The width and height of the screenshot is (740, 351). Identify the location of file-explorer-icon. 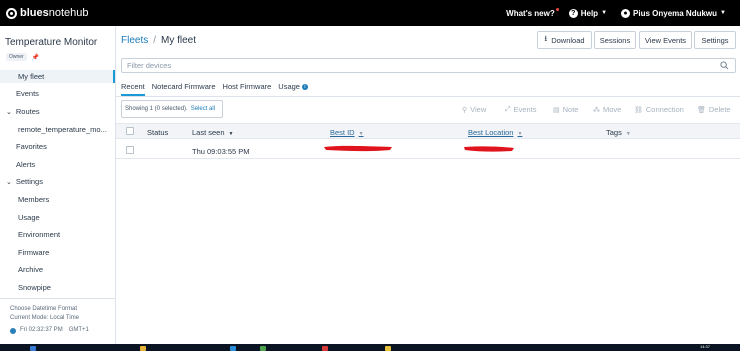
(143, 348).